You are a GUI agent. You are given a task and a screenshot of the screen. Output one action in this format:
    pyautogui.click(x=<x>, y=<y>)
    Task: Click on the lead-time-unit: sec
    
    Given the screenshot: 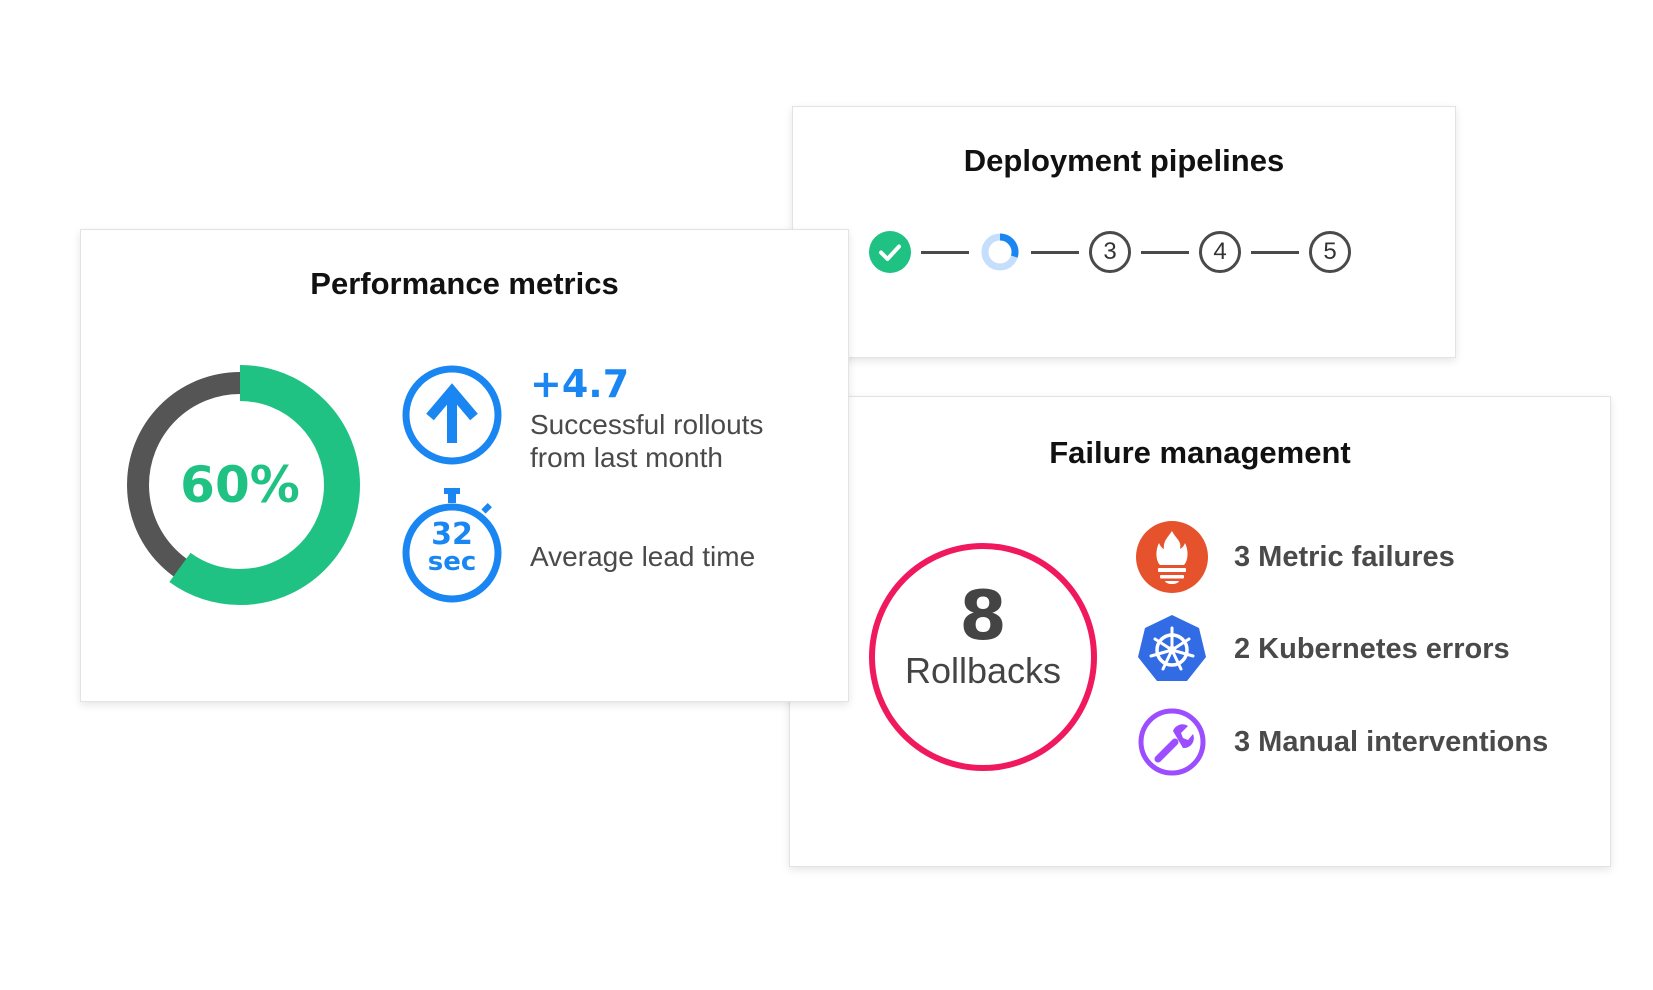 What is the action you would take?
    pyautogui.click(x=452, y=562)
    